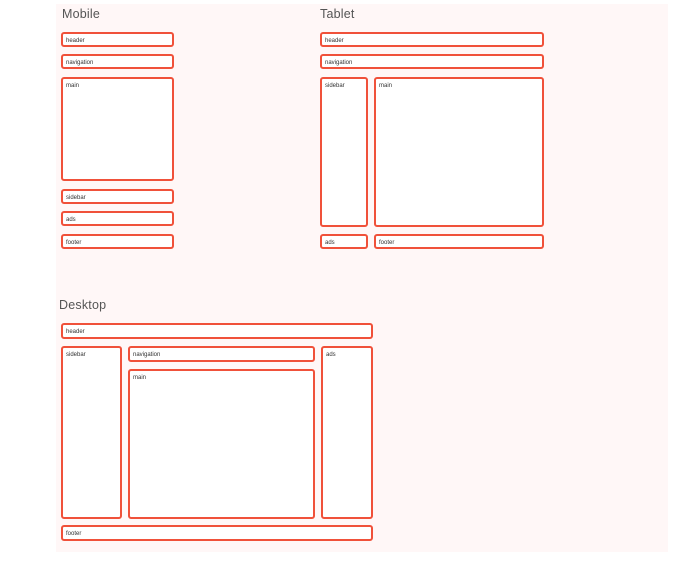 The image size is (673, 581). I want to click on tablet-sidebar-box: sidebar, so click(344, 152).